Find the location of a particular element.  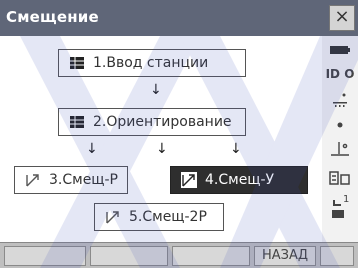

battery-icon is located at coordinates (340, 52).